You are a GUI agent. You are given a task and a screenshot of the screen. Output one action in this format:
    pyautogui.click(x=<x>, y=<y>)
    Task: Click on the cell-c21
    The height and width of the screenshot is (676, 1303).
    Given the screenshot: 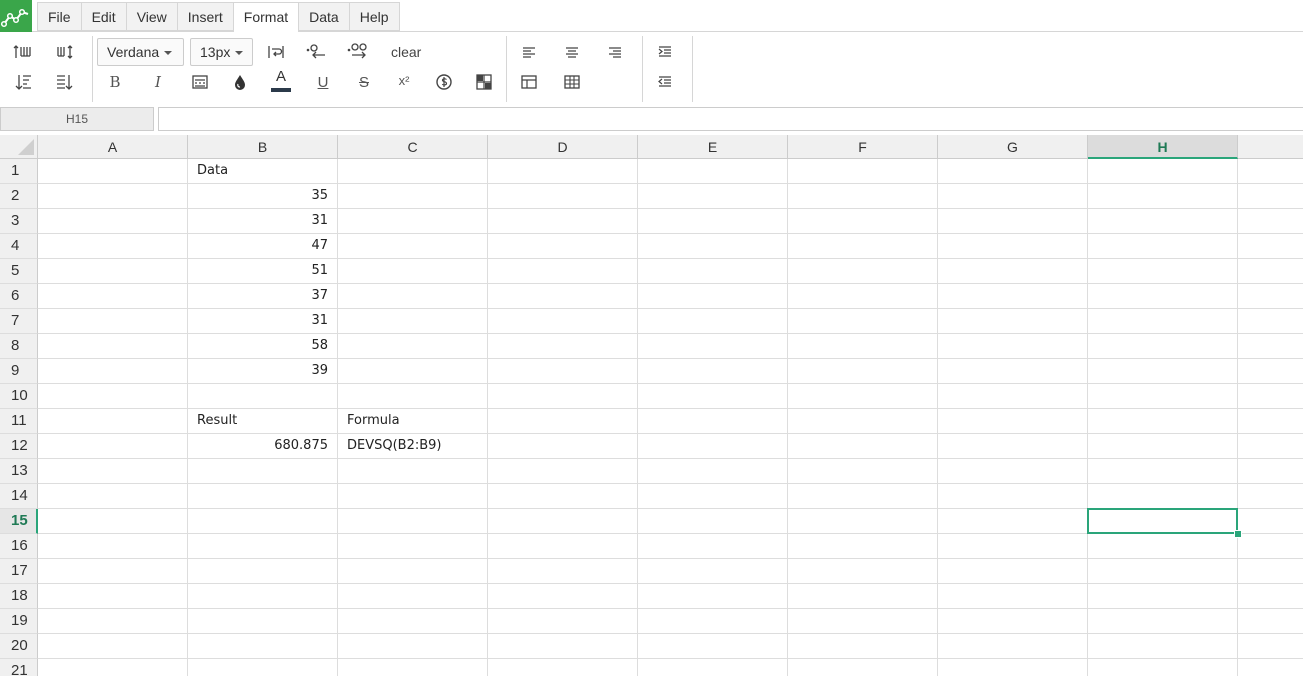 What is the action you would take?
    pyautogui.click(x=413, y=667)
    